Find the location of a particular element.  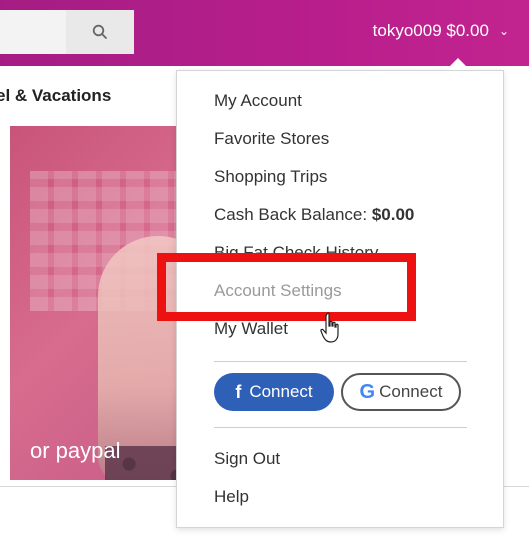

google-connect-button: G Connect is located at coordinates (401, 392).